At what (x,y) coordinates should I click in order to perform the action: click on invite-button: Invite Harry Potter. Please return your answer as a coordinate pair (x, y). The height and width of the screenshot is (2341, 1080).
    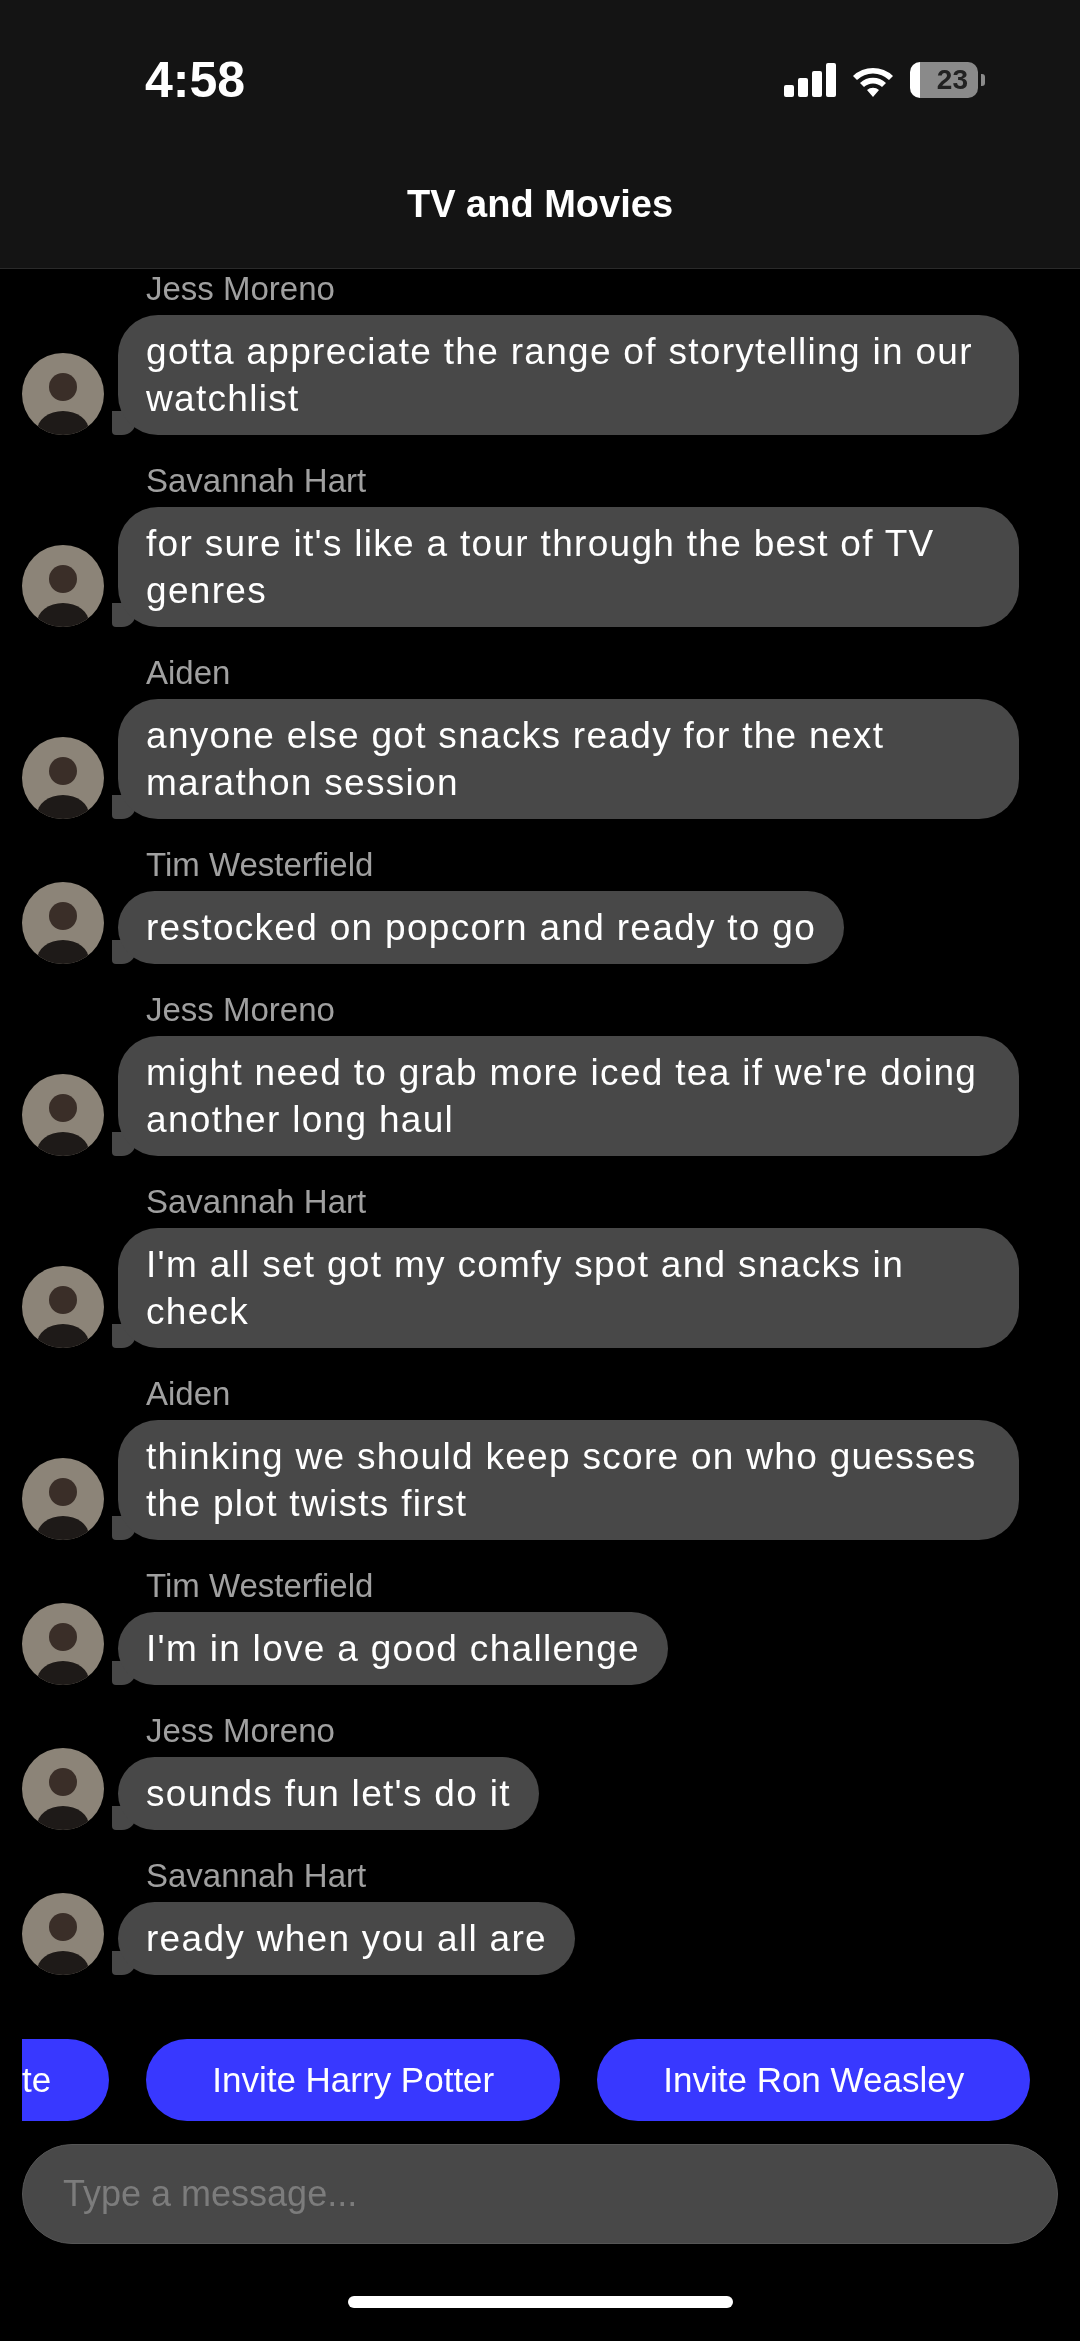
    Looking at the image, I should click on (353, 2080).